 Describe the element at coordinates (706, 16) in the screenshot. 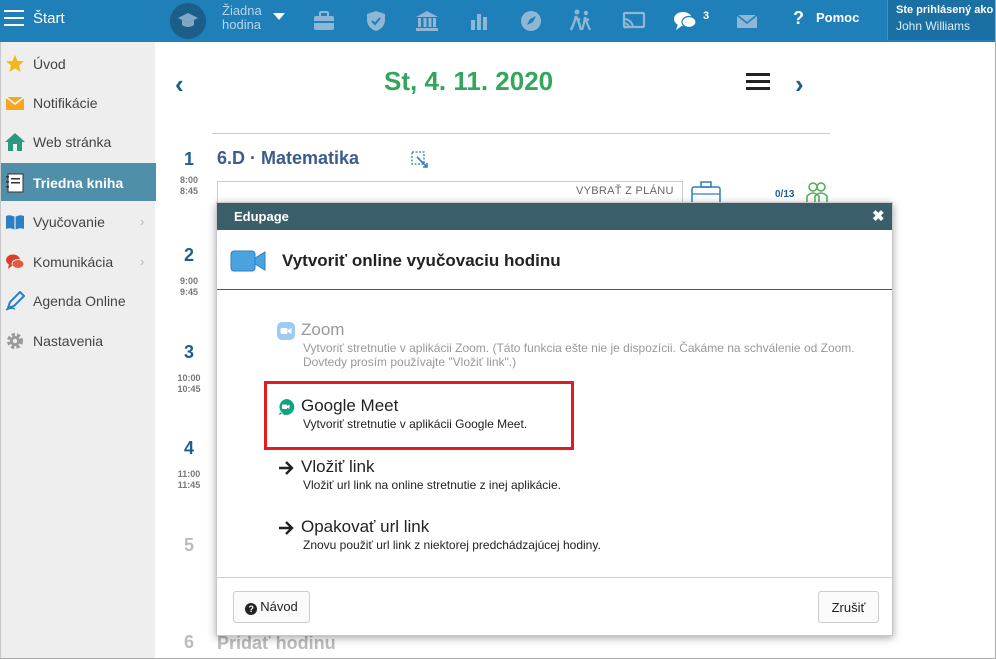

I see `chat-count-badge: 3` at that location.